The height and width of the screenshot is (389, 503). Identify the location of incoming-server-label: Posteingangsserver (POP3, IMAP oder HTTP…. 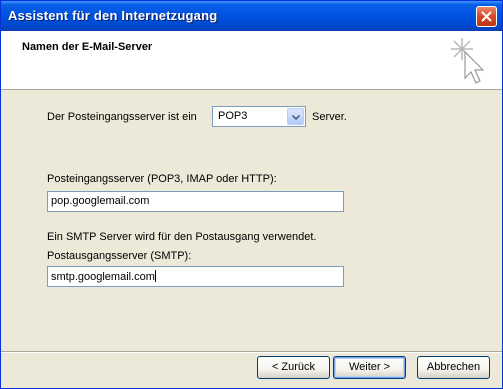
(162, 179).